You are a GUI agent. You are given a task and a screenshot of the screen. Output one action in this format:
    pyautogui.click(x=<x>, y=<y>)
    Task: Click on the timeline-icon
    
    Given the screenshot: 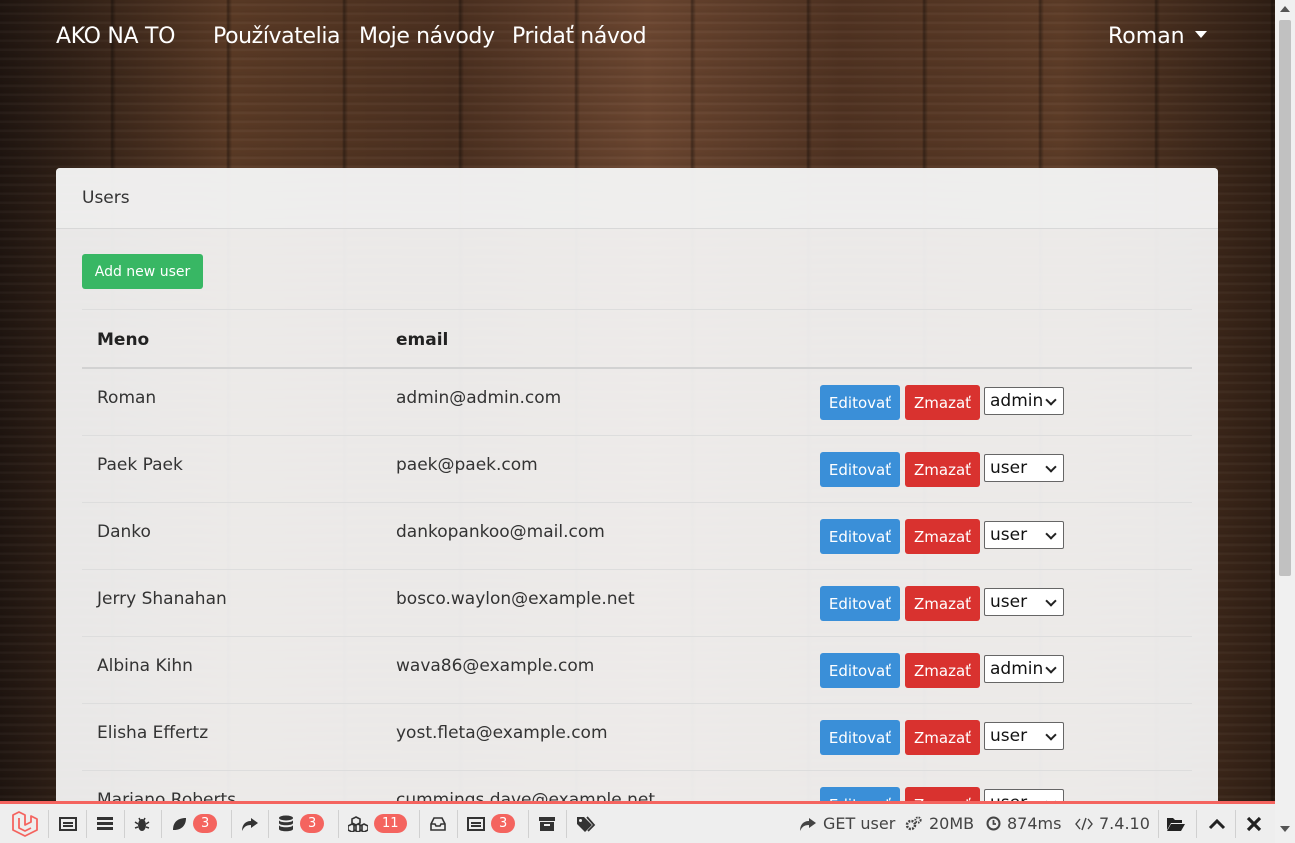 What is the action you would take?
    pyautogui.click(x=105, y=823)
    